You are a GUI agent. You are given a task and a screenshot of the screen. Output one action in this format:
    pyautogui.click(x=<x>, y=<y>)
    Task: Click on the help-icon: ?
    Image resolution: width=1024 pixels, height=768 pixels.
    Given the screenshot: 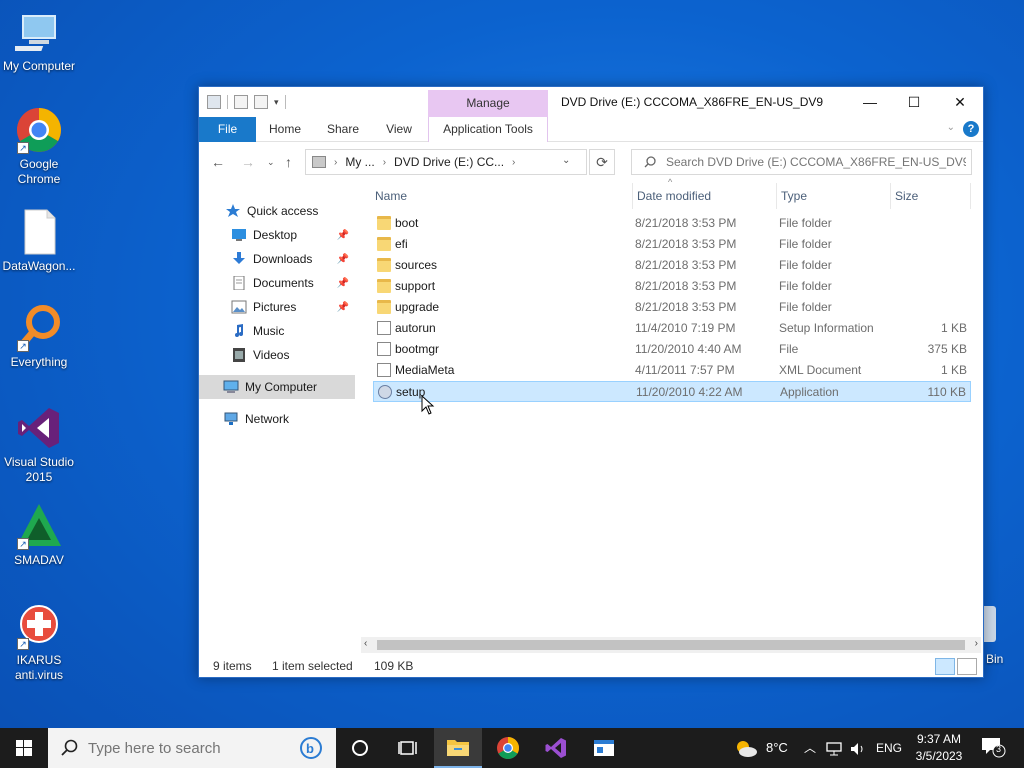 What is the action you would take?
    pyautogui.click(x=971, y=129)
    